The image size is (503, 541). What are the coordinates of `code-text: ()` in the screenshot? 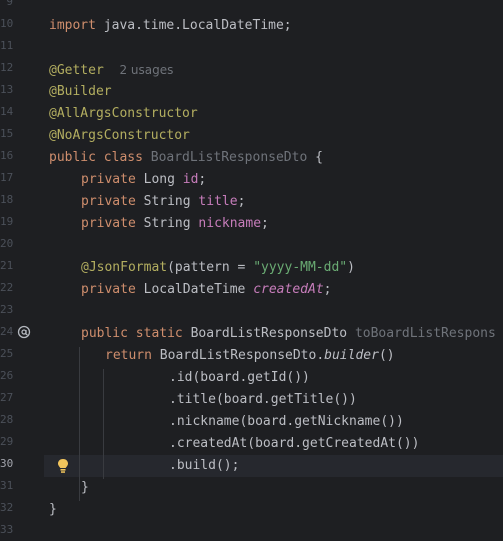 It's located at (386, 355).